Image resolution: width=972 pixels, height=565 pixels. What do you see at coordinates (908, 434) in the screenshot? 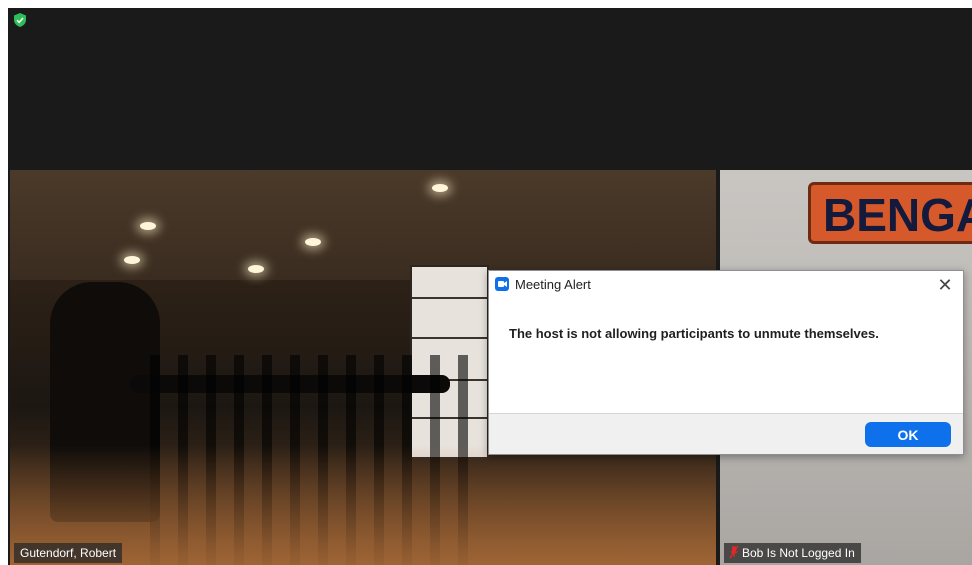
I see `ok-button: OK` at bounding box center [908, 434].